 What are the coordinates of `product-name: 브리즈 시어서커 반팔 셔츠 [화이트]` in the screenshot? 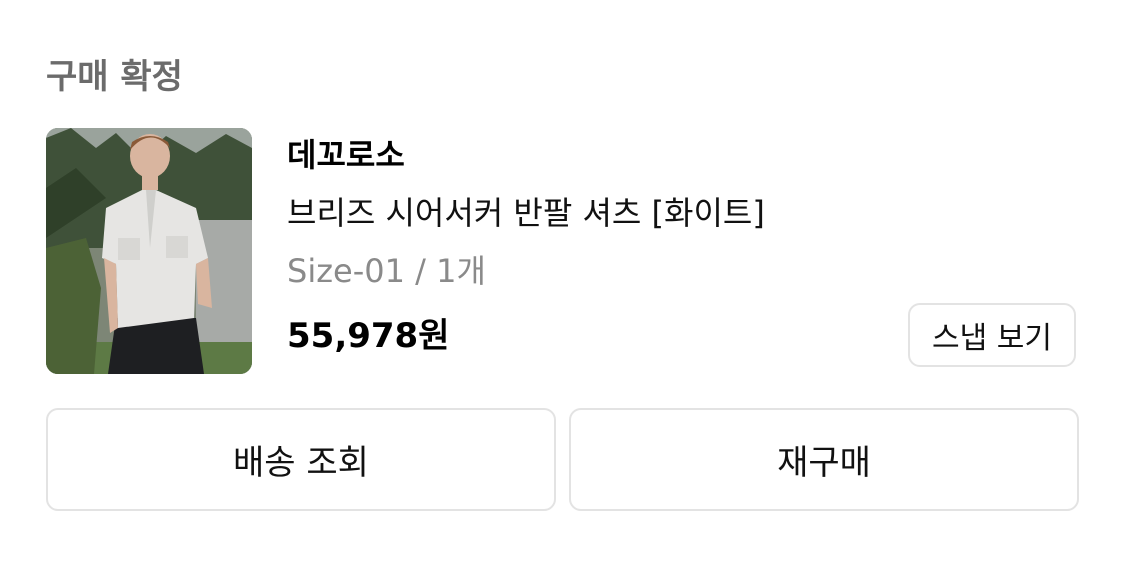 It's located at (526, 213).